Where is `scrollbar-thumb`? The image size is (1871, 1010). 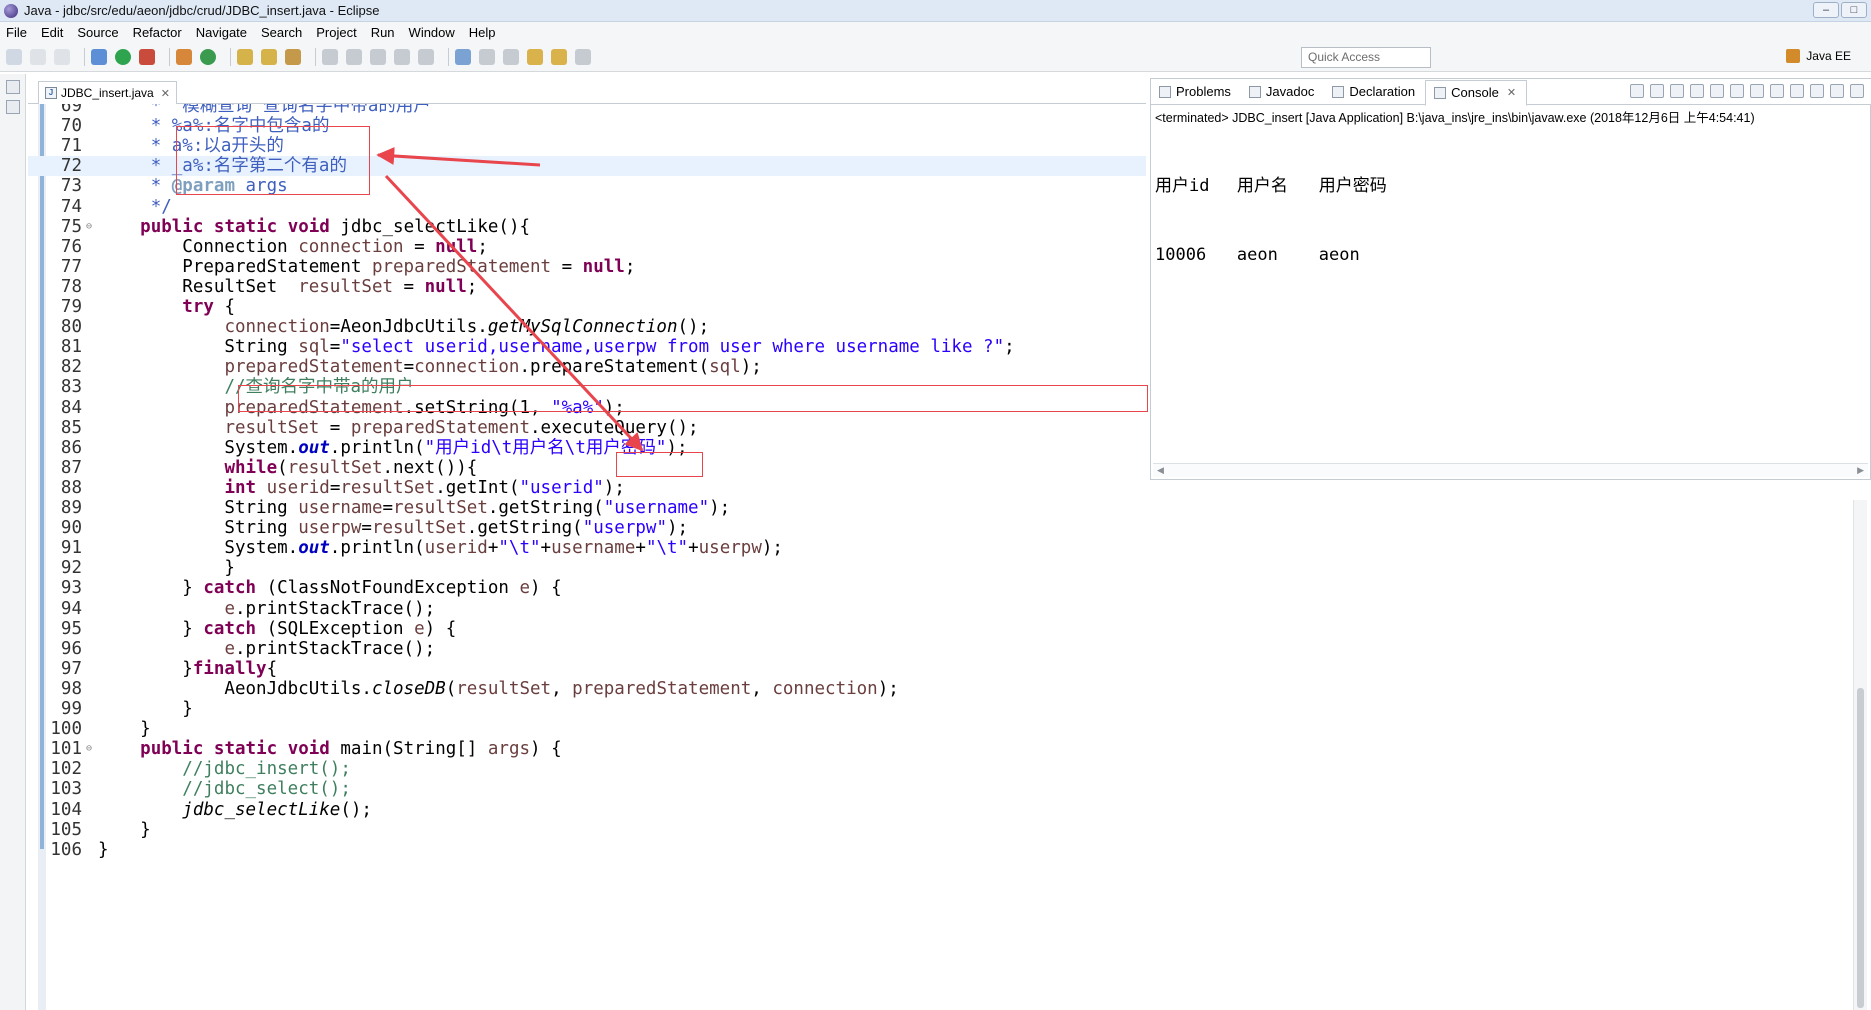
scrollbar-thumb is located at coordinates (1860, 848).